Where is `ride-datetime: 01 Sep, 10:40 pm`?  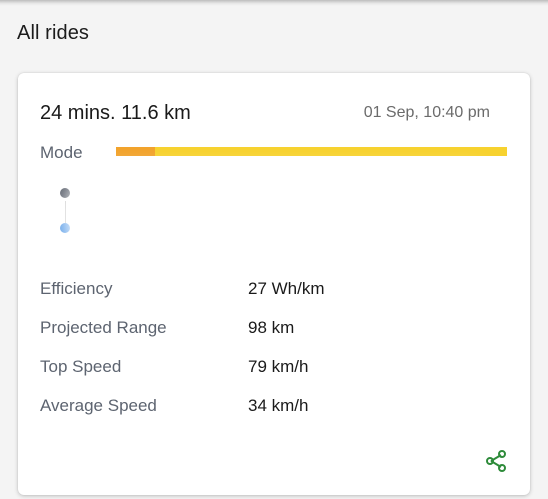
ride-datetime: 01 Sep, 10:40 pm is located at coordinates (426, 112).